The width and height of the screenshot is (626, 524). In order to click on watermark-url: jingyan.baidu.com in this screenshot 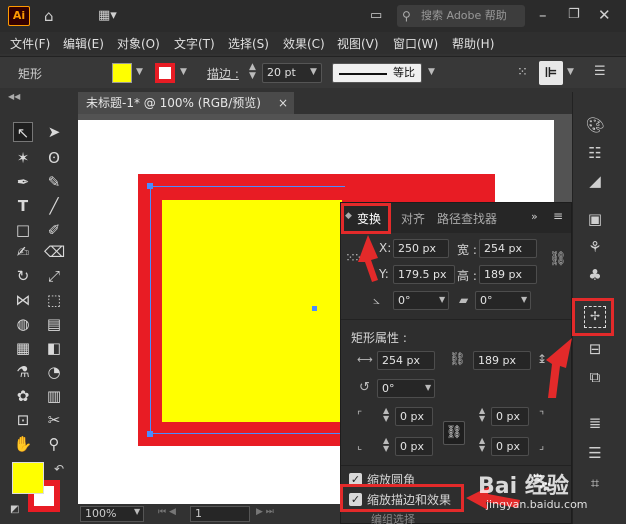, I will do `click(537, 504)`.